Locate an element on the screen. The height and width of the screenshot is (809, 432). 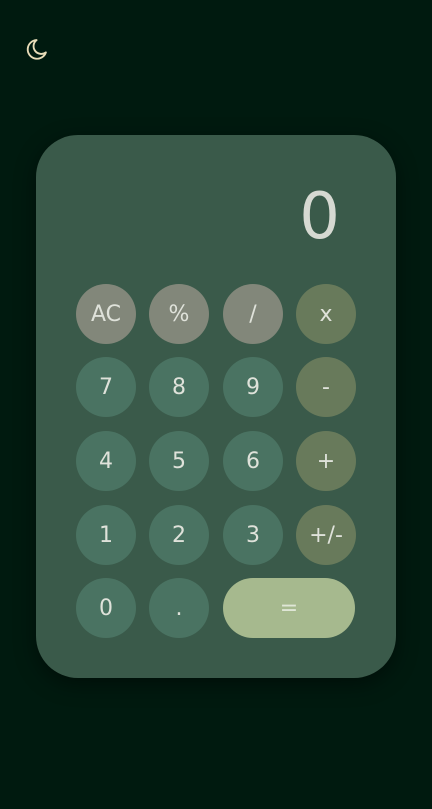
digit-9-button: 9 is located at coordinates (253, 387).